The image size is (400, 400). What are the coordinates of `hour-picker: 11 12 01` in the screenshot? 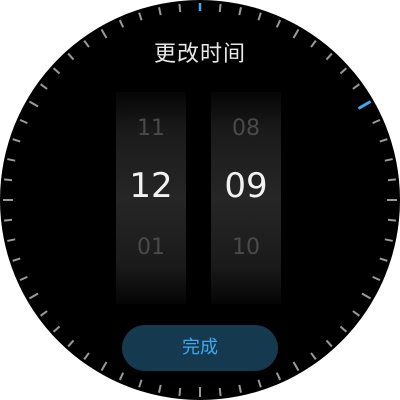 It's located at (151, 198).